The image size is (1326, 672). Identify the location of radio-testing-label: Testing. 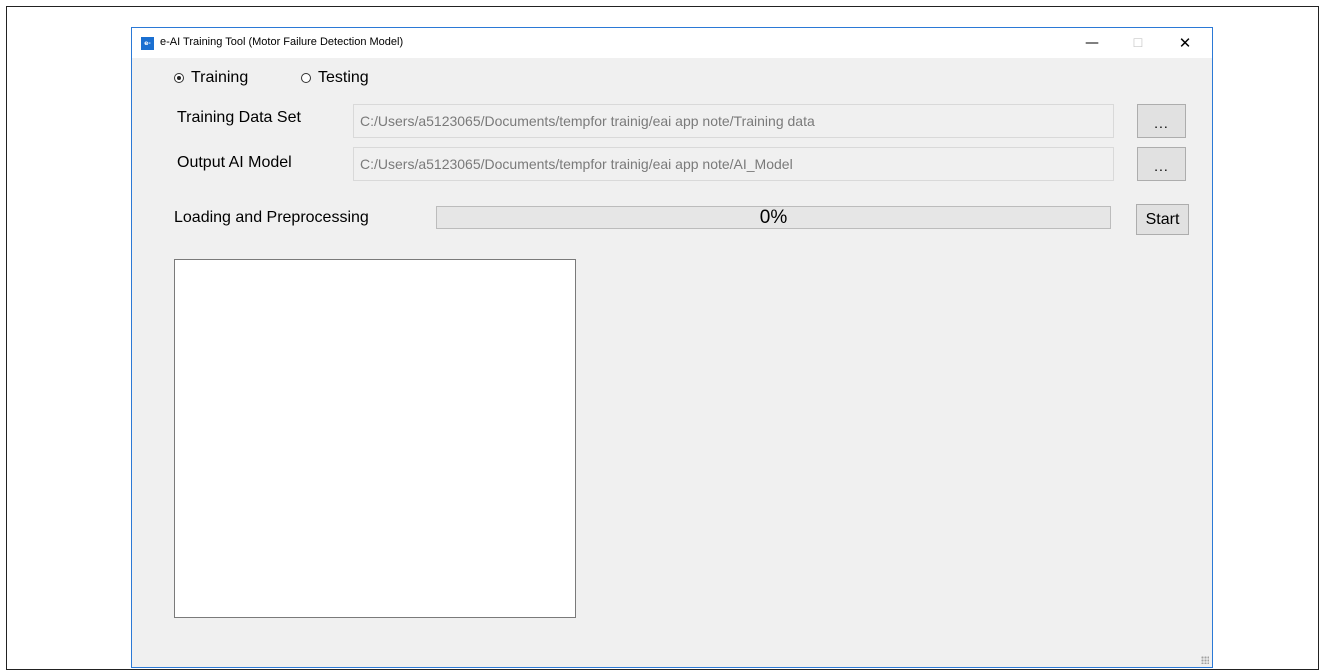
(343, 77).